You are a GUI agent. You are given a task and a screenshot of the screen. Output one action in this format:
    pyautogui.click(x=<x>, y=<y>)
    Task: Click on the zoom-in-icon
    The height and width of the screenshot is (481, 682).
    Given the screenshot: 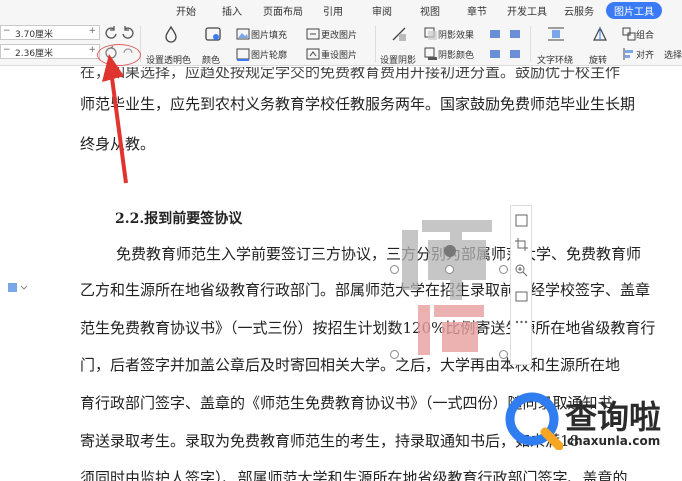 What is the action you would take?
    pyautogui.click(x=521, y=270)
    